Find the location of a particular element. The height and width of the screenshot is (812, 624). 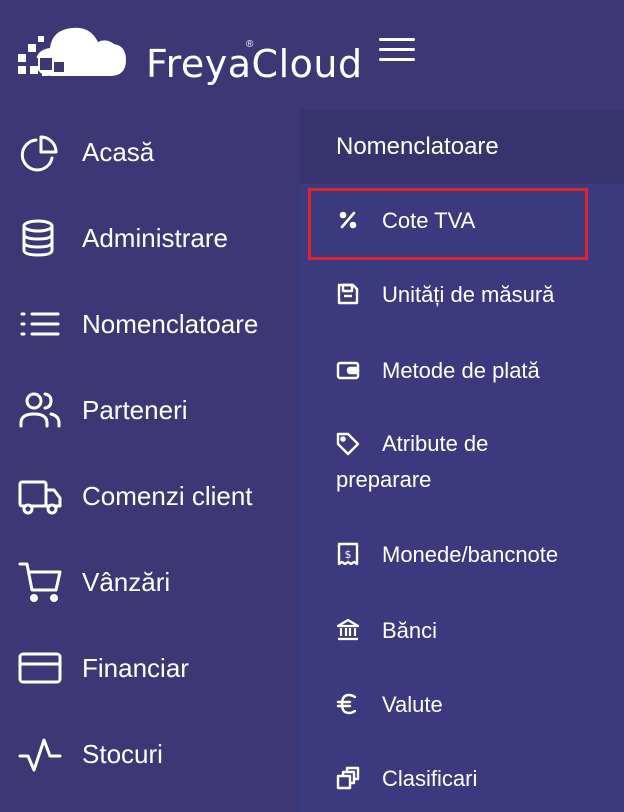

submenu-header: Nomenclatoare is located at coordinates (462, 147).